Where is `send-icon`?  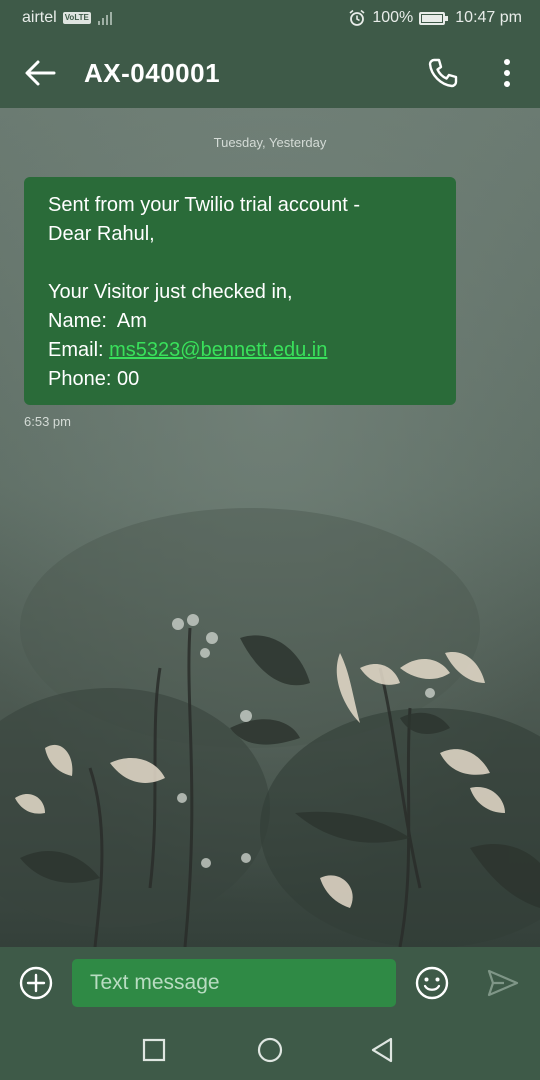
send-icon is located at coordinates (503, 983).